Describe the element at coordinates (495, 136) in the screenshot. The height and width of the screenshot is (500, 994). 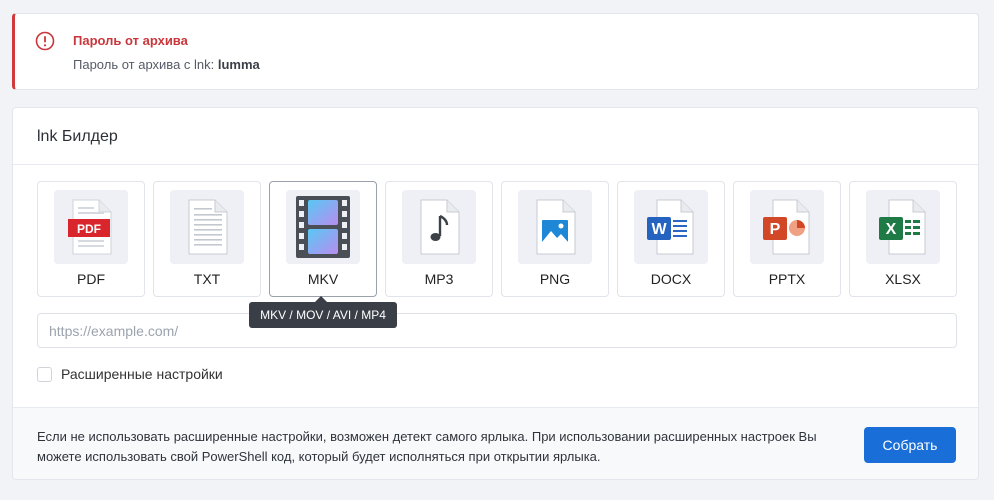
I see `builder-title: lnk Билдер` at that location.